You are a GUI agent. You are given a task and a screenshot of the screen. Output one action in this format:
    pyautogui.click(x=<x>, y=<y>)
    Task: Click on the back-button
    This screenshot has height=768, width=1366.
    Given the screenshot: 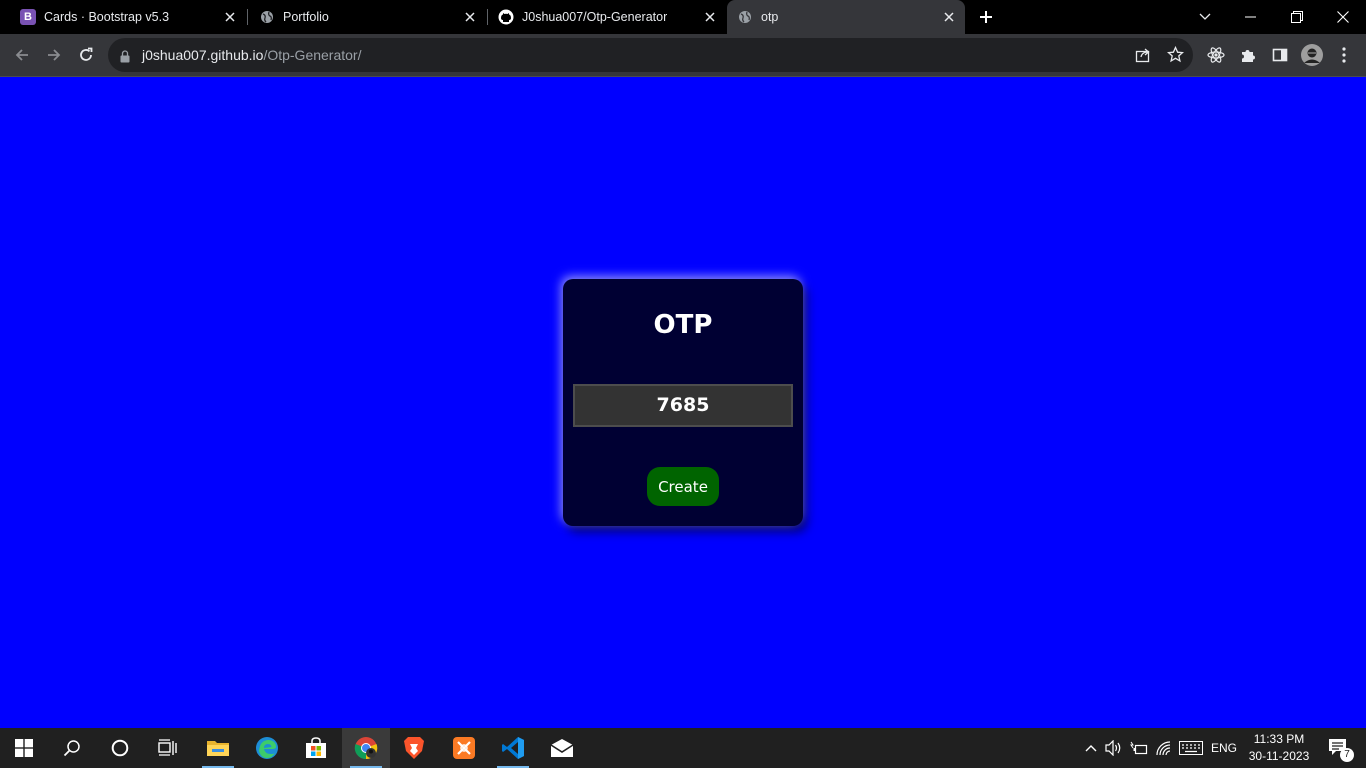 What is the action you would take?
    pyautogui.click(x=22, y=55)
    